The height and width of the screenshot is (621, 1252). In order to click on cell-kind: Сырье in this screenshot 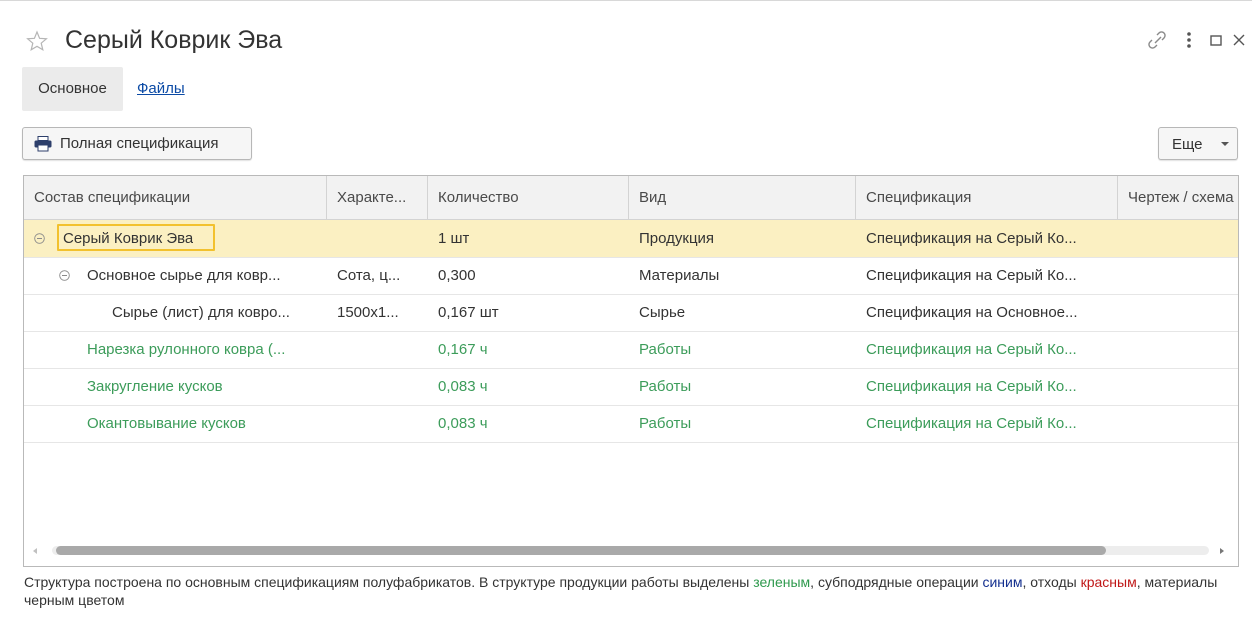, I will do `click(662, 312)`.